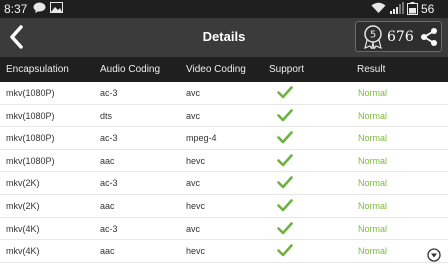  I want to click on table-row: mkv(4K) ac-3 avc Normal, so click(224, 229).